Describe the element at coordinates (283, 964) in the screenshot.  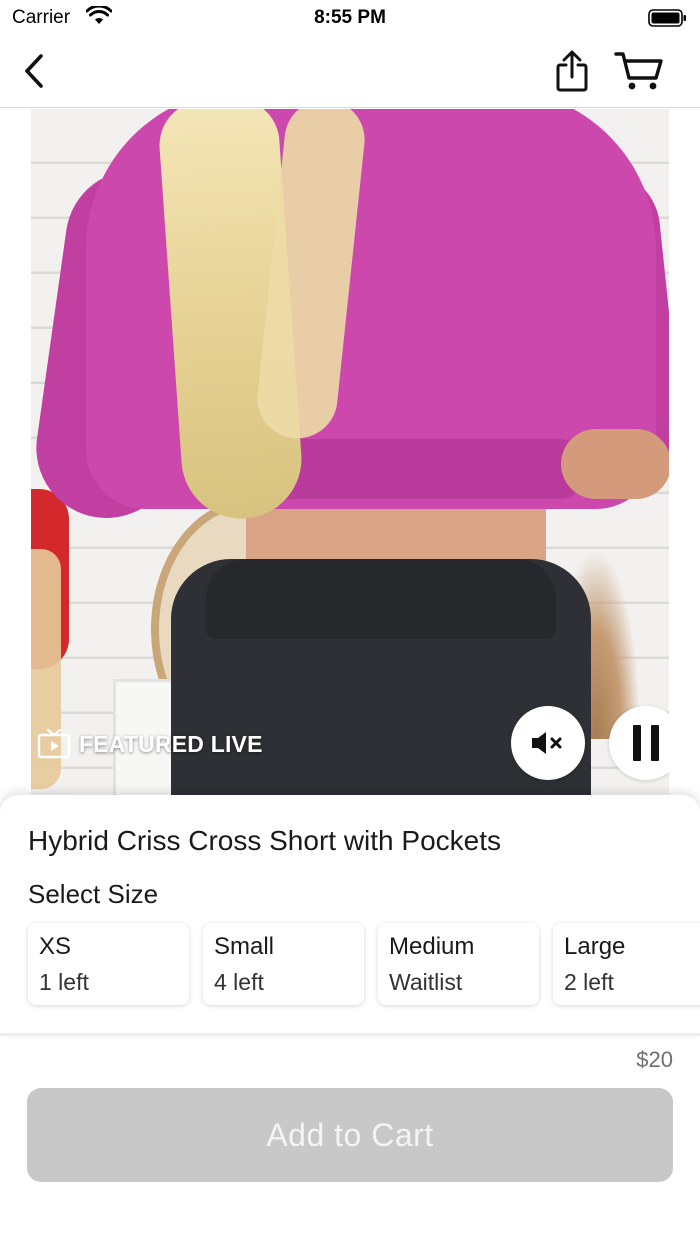
I see `size-option-small: Small 4 left` at that location.